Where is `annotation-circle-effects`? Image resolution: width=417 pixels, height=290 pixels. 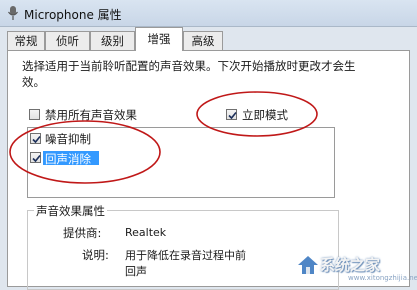 annotation-circle-effects is located at coordinates (85, 152).